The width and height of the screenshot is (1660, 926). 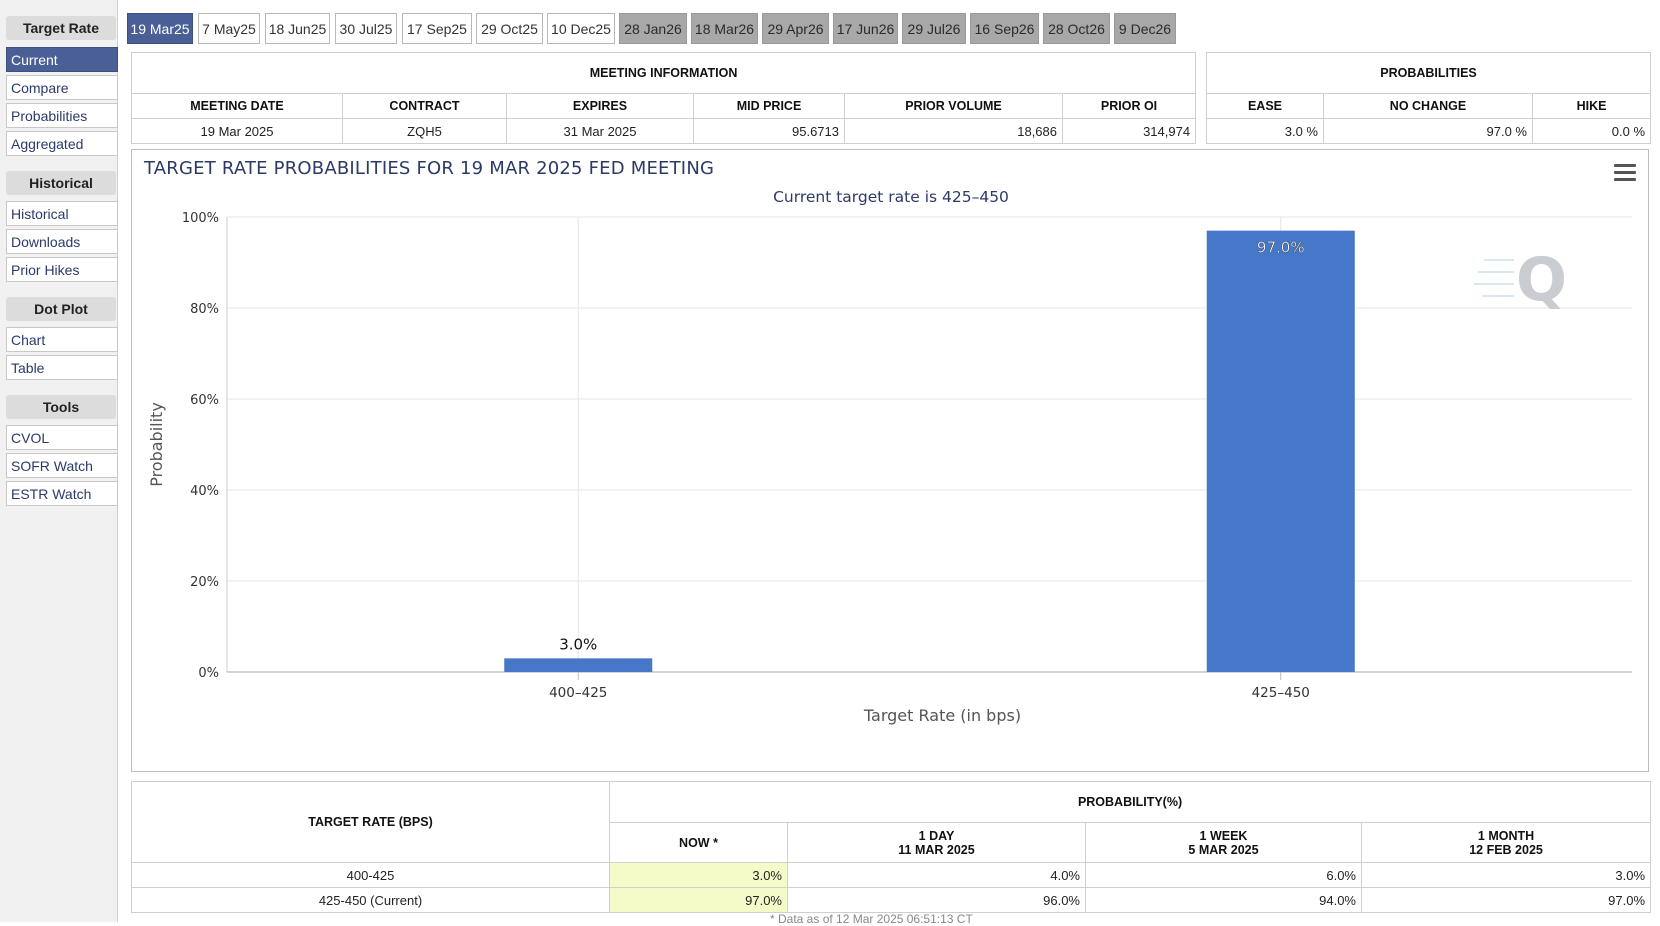 I want to click on sidebar-item-historical: Historical, so click(x=62, y=213).